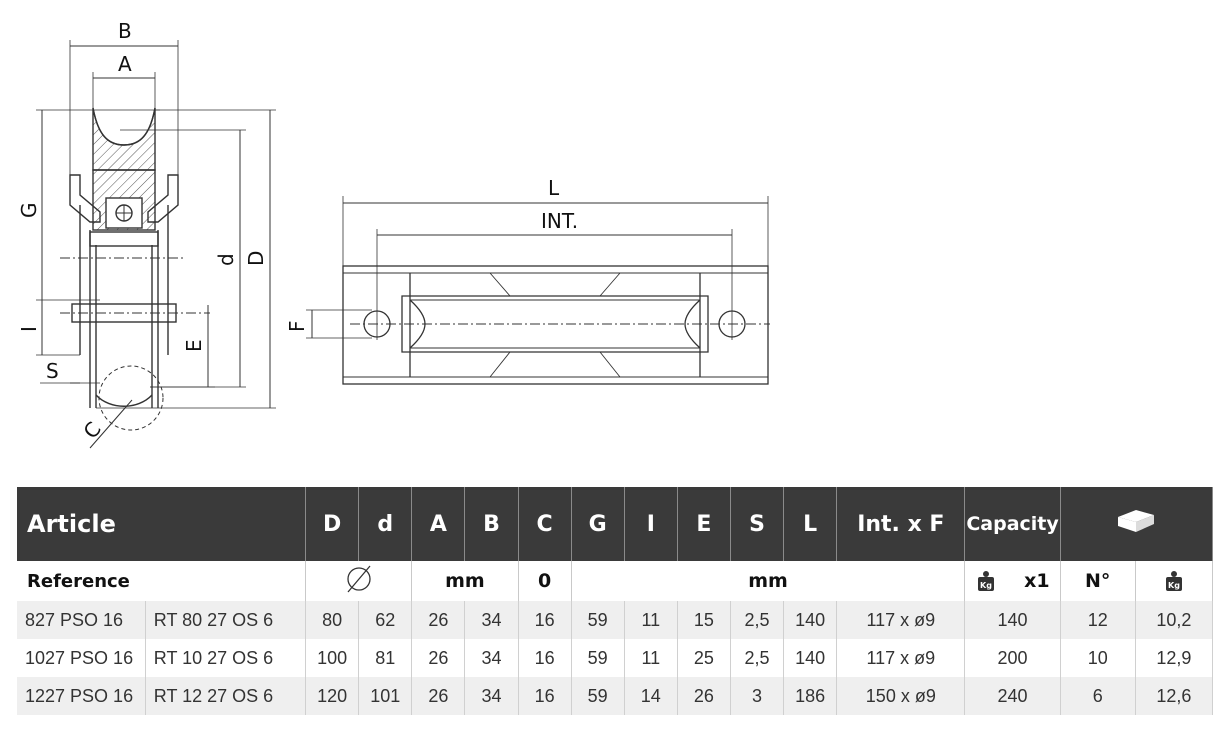  I want to click on box-icon, so click(1136, 521).